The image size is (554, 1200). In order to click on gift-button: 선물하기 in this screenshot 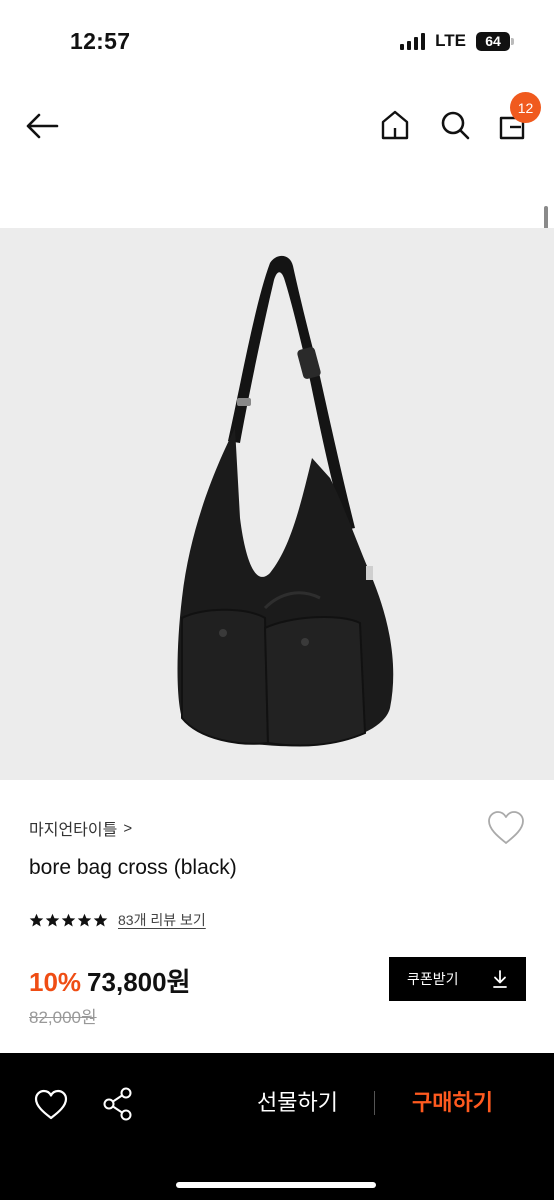, I will do `click(297, 1103)`.